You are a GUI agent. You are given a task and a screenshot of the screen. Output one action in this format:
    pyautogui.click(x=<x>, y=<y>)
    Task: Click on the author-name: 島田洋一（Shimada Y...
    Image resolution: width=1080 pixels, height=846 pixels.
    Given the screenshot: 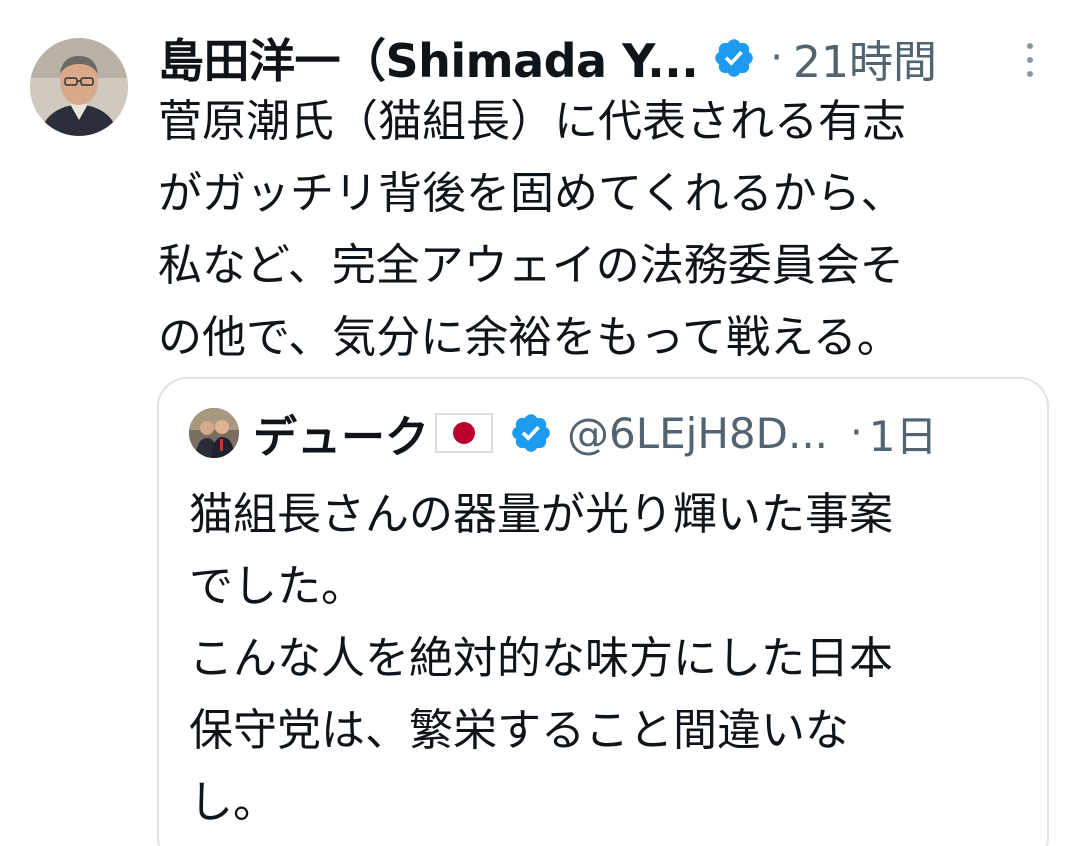 What is the action you would take?
    pyautogui.click(x=428, y=58)
    